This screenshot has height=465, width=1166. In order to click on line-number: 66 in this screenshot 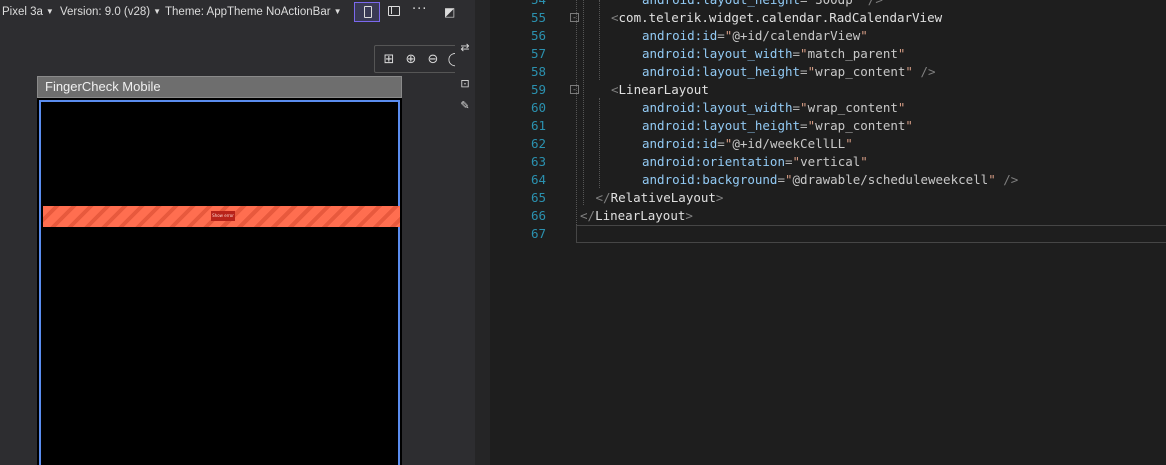, I will do `click(538, 215)`.